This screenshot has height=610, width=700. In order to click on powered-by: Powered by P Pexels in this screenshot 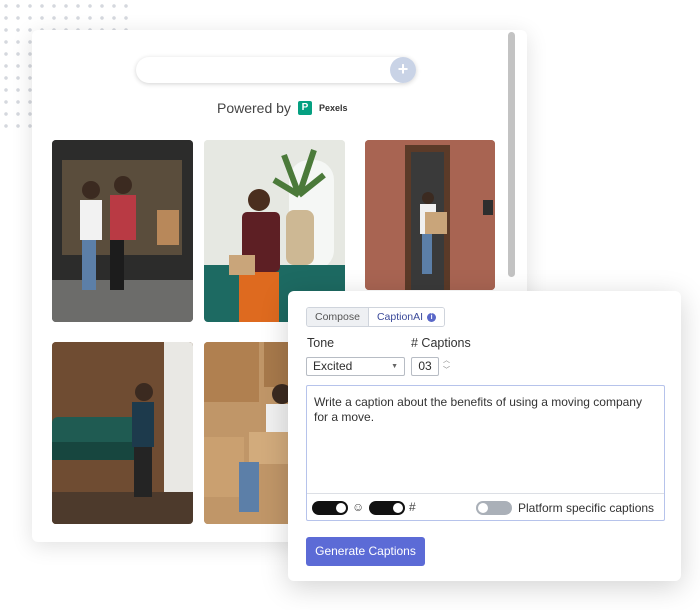, I will do `click(282, 108)`.